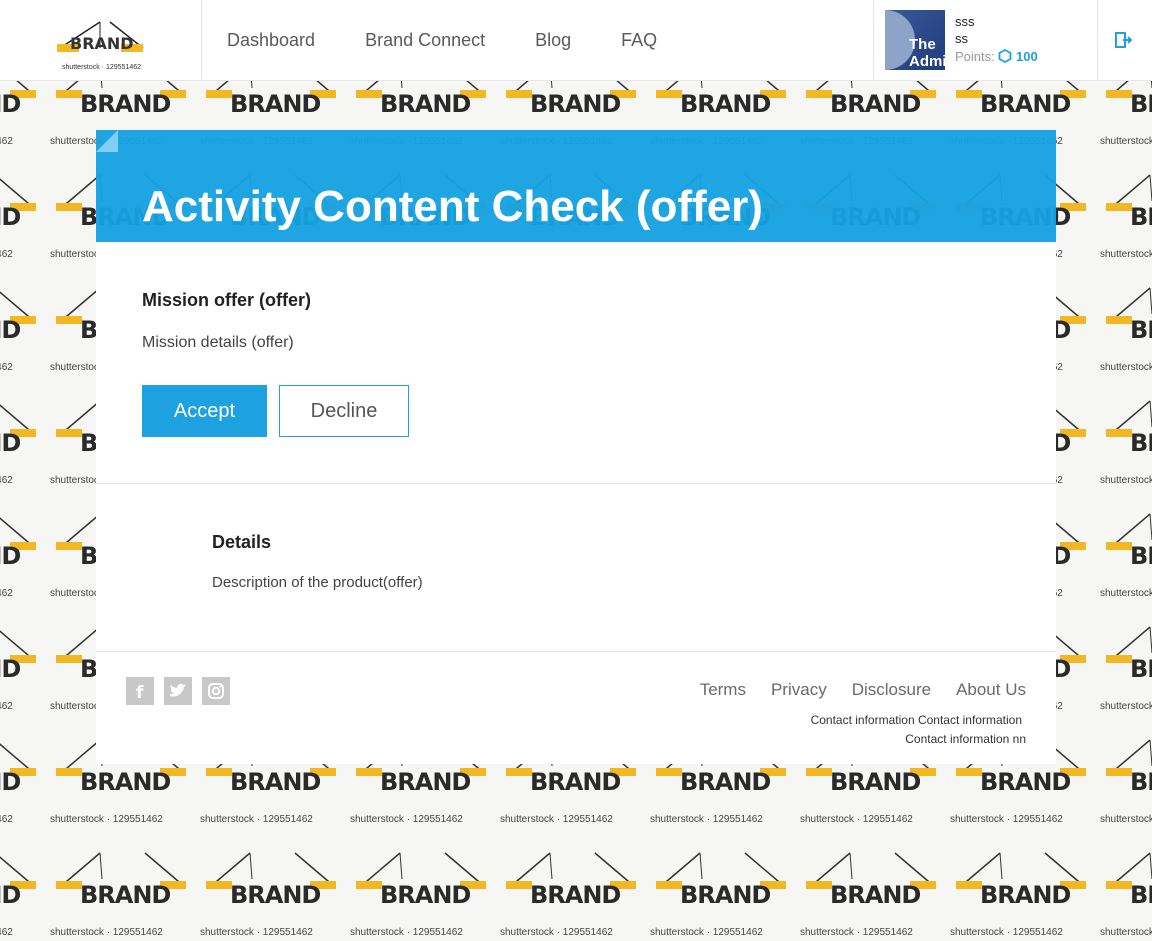 This screenshot has height=941, width=1152. I want to click on user-name-line2: ss, so click(961, 38).